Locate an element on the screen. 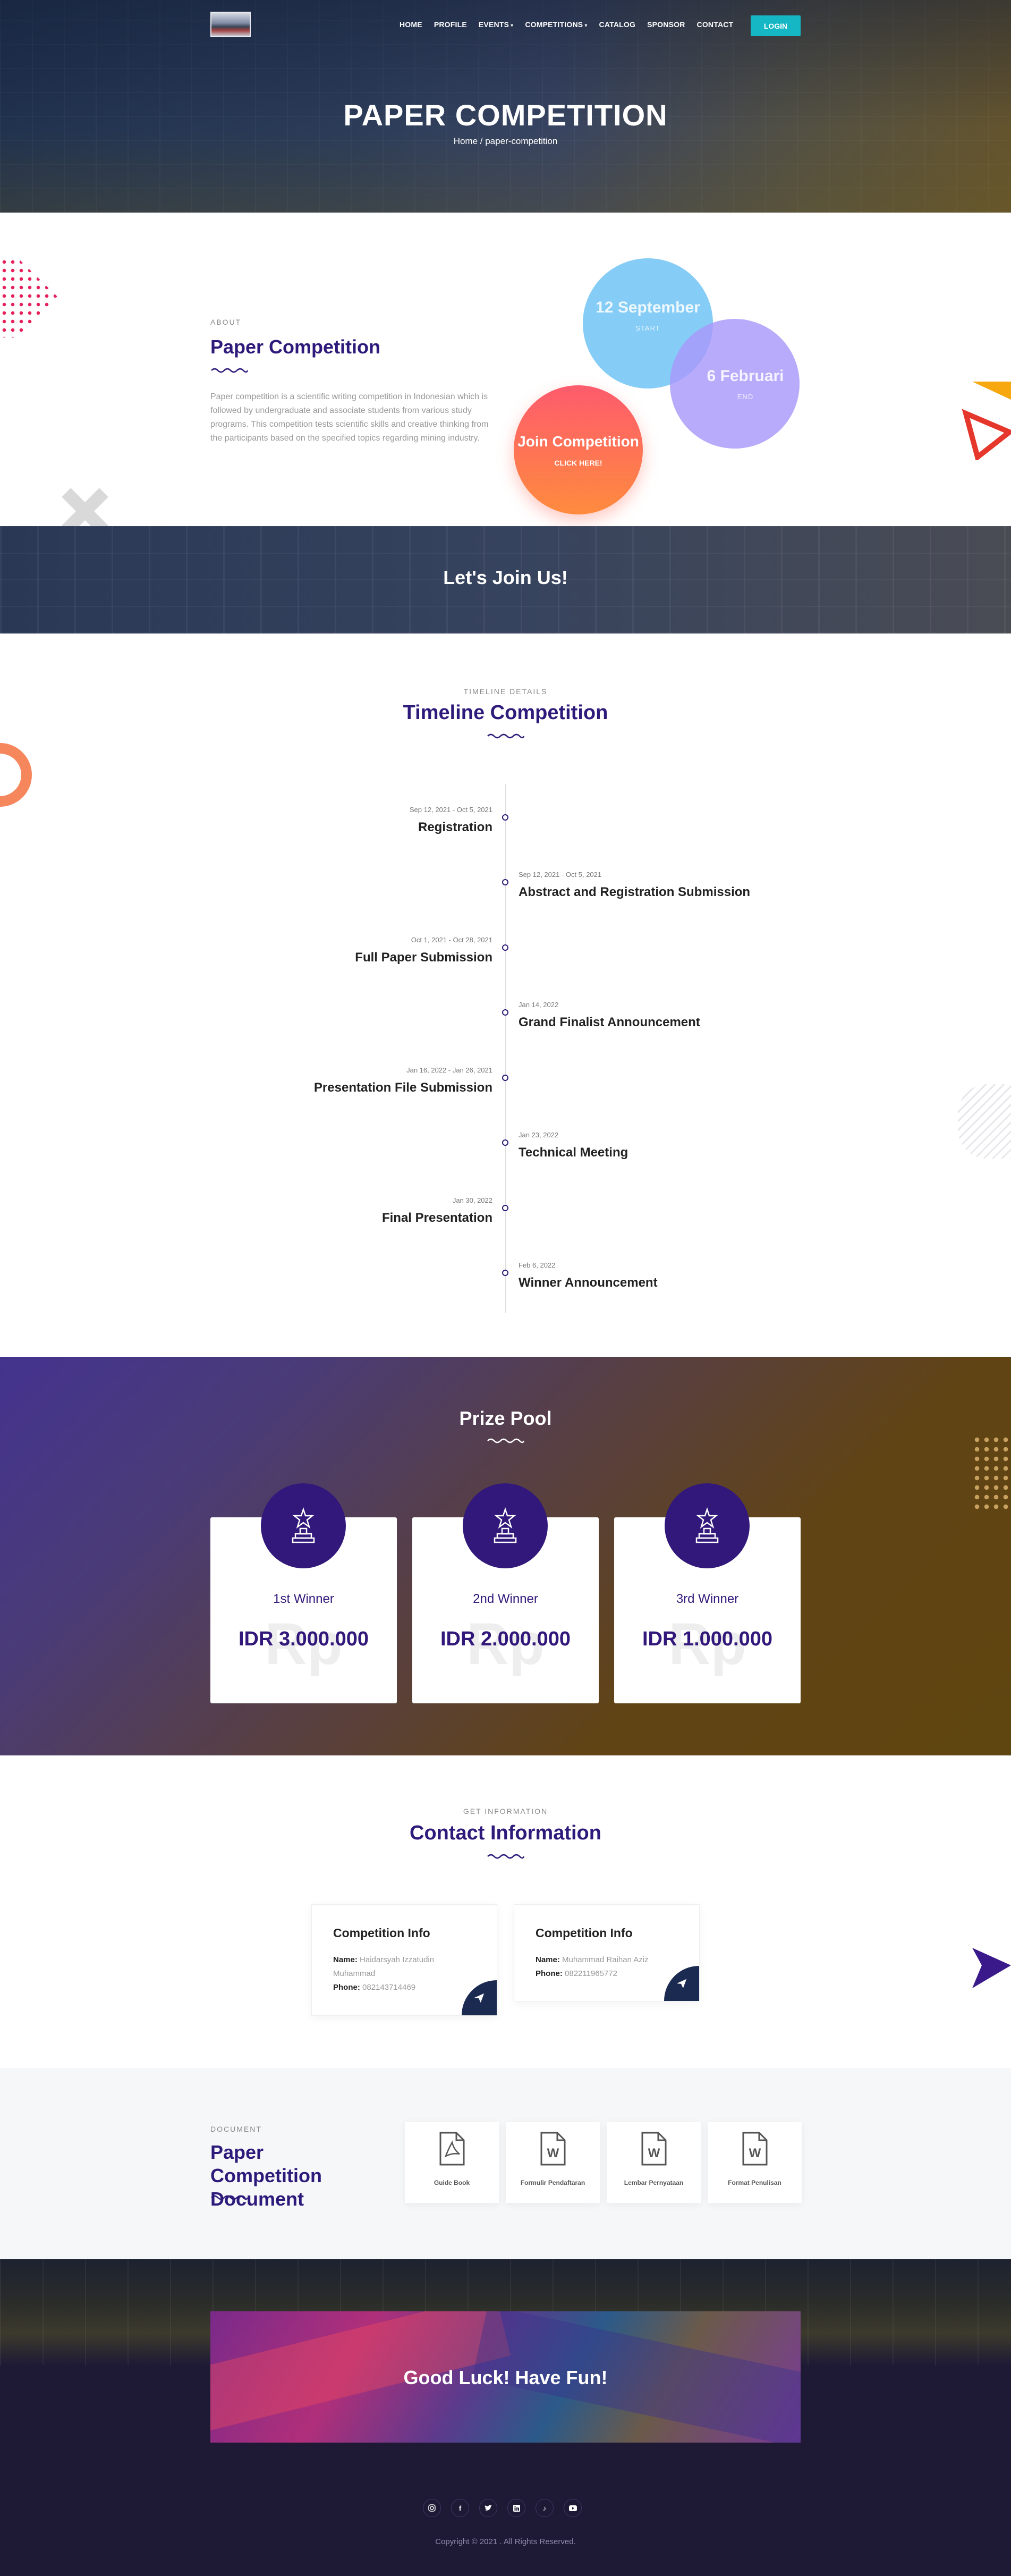 The width and height of the screenshot is (1011, 2576). good-luck-banner: Good Luck! Have Fun! is located at coordinates (505, 2377).